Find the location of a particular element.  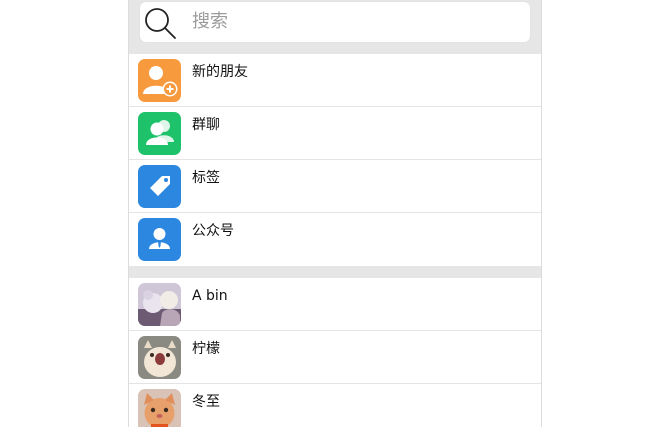

new-friends-label: 新的朋友 is located at coordinates (220, 72).